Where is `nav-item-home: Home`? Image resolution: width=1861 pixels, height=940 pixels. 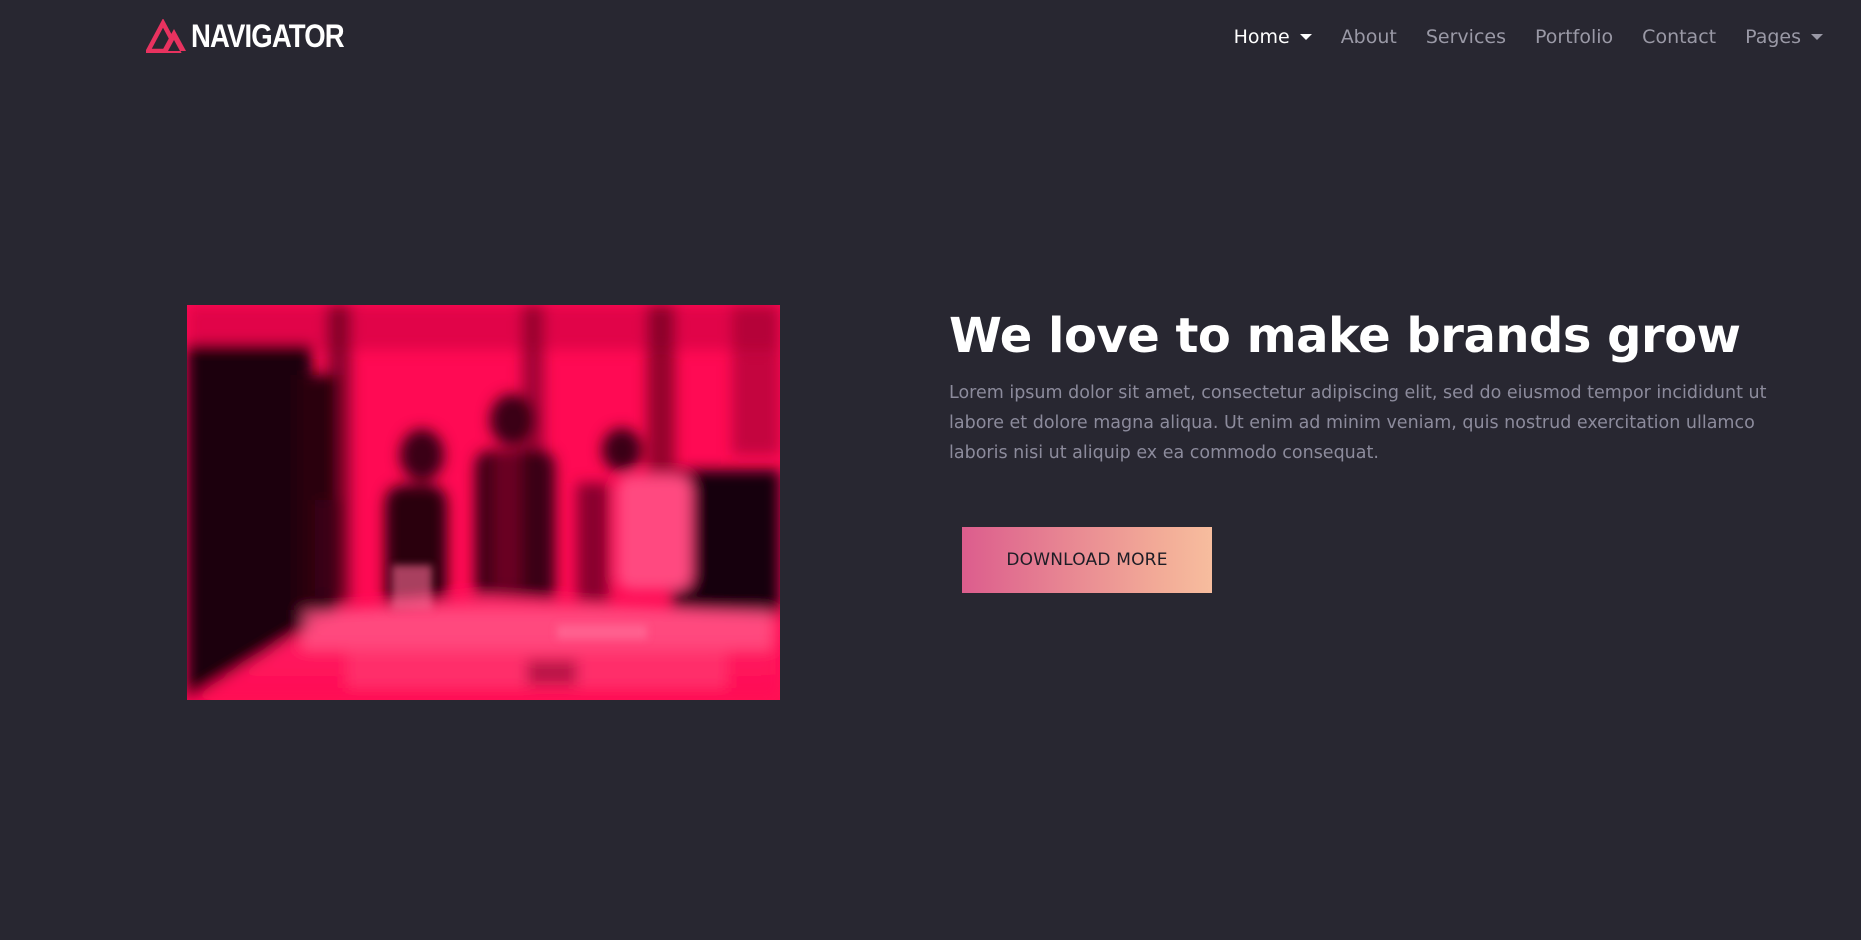
nav-item-home: Home is located at coordinates (1273, 37).